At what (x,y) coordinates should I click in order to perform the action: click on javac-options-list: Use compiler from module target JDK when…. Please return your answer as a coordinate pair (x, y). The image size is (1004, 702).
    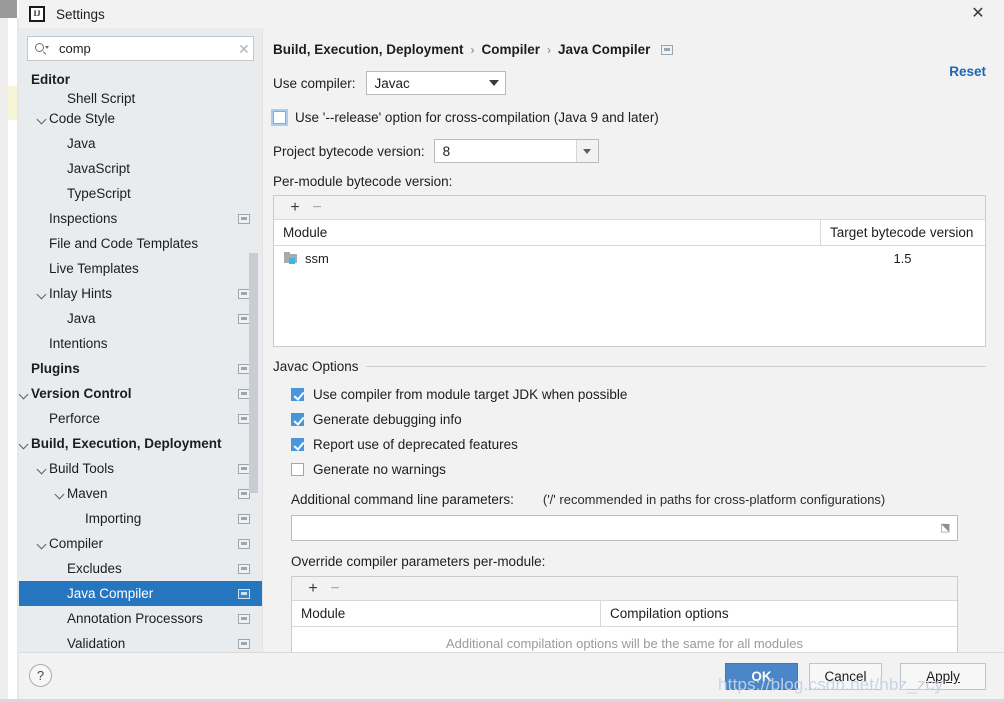
    Looking at the image, I should click on (624, 432).